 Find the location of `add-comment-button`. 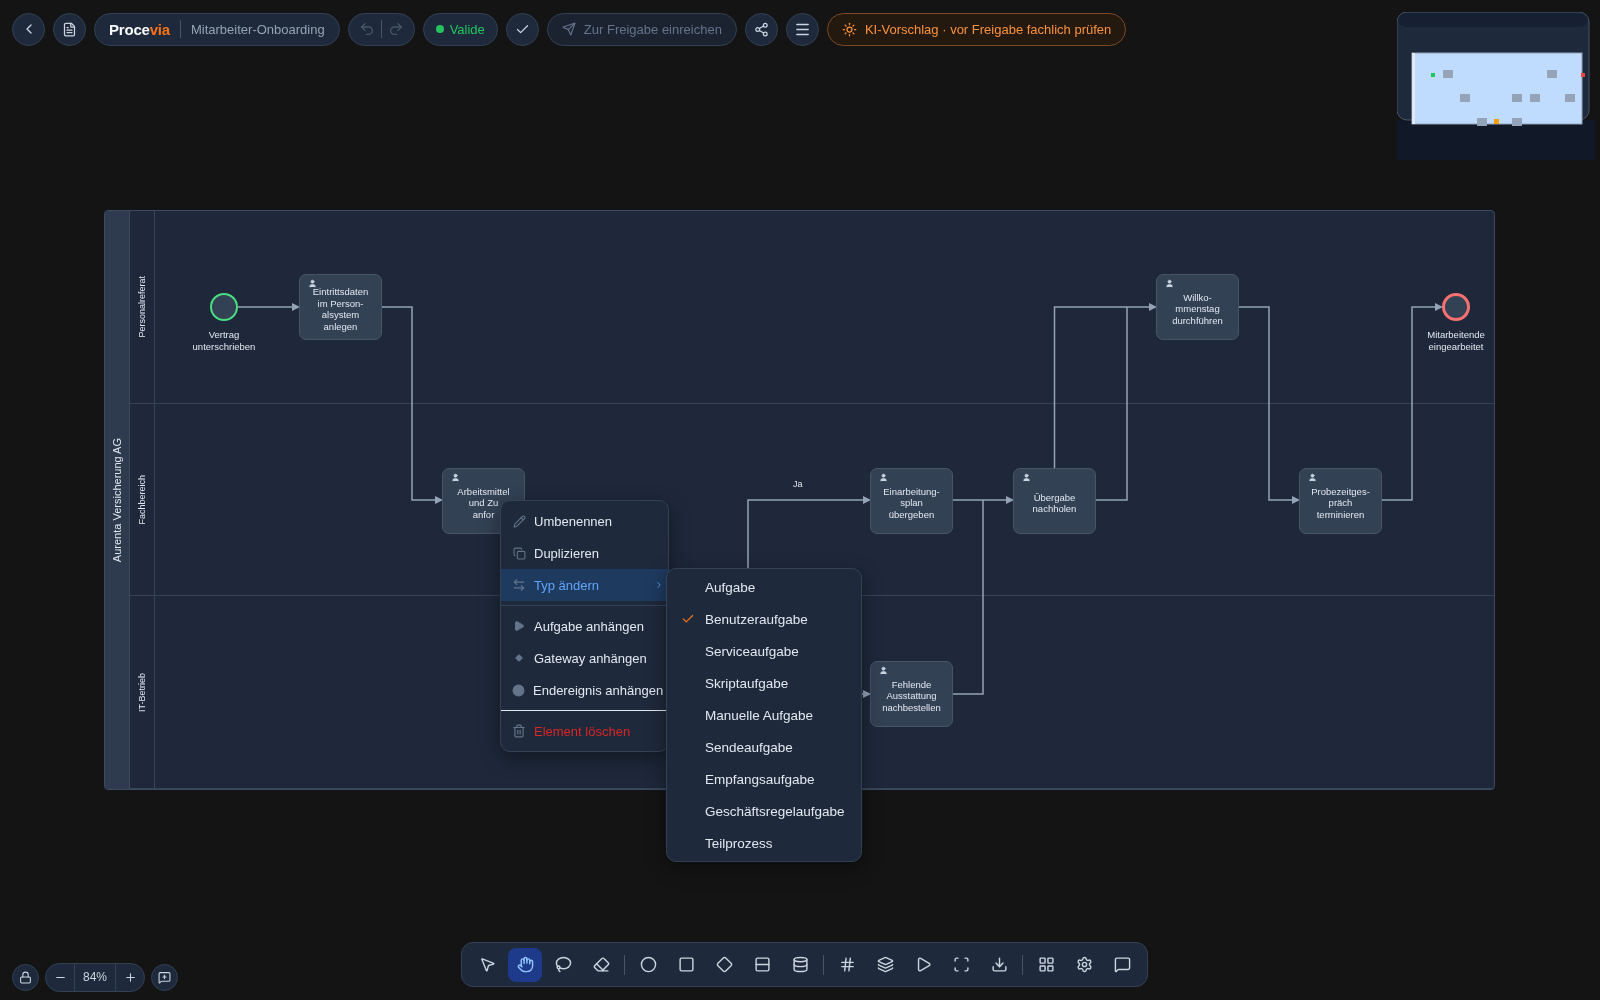

add-comment-button is located at coordinates (165, 977).